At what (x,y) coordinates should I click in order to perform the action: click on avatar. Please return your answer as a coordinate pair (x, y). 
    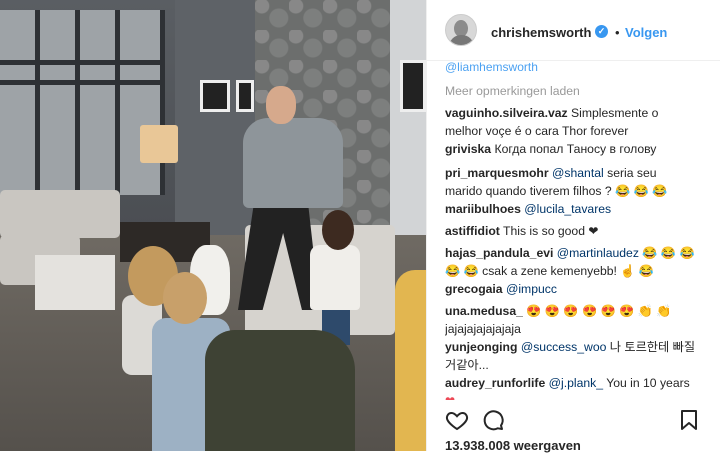
    Looking at the image, I should click on (461, 30).